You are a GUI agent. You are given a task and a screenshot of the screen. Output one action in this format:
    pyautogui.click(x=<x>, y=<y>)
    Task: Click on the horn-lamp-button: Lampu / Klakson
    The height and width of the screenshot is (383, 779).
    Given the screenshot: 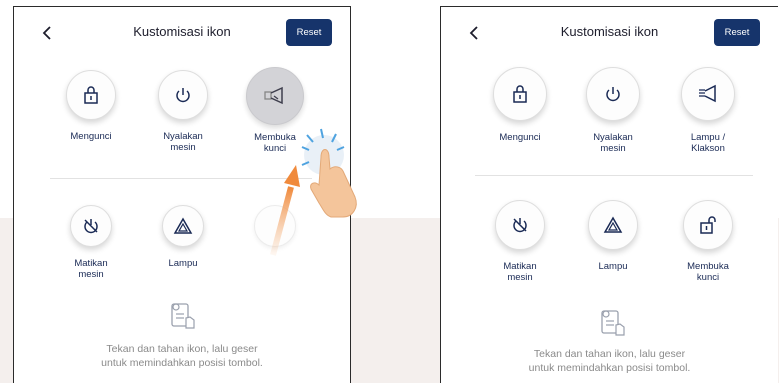 What is the action you would take?
    pyautogui.click(x=708, y=110)
    